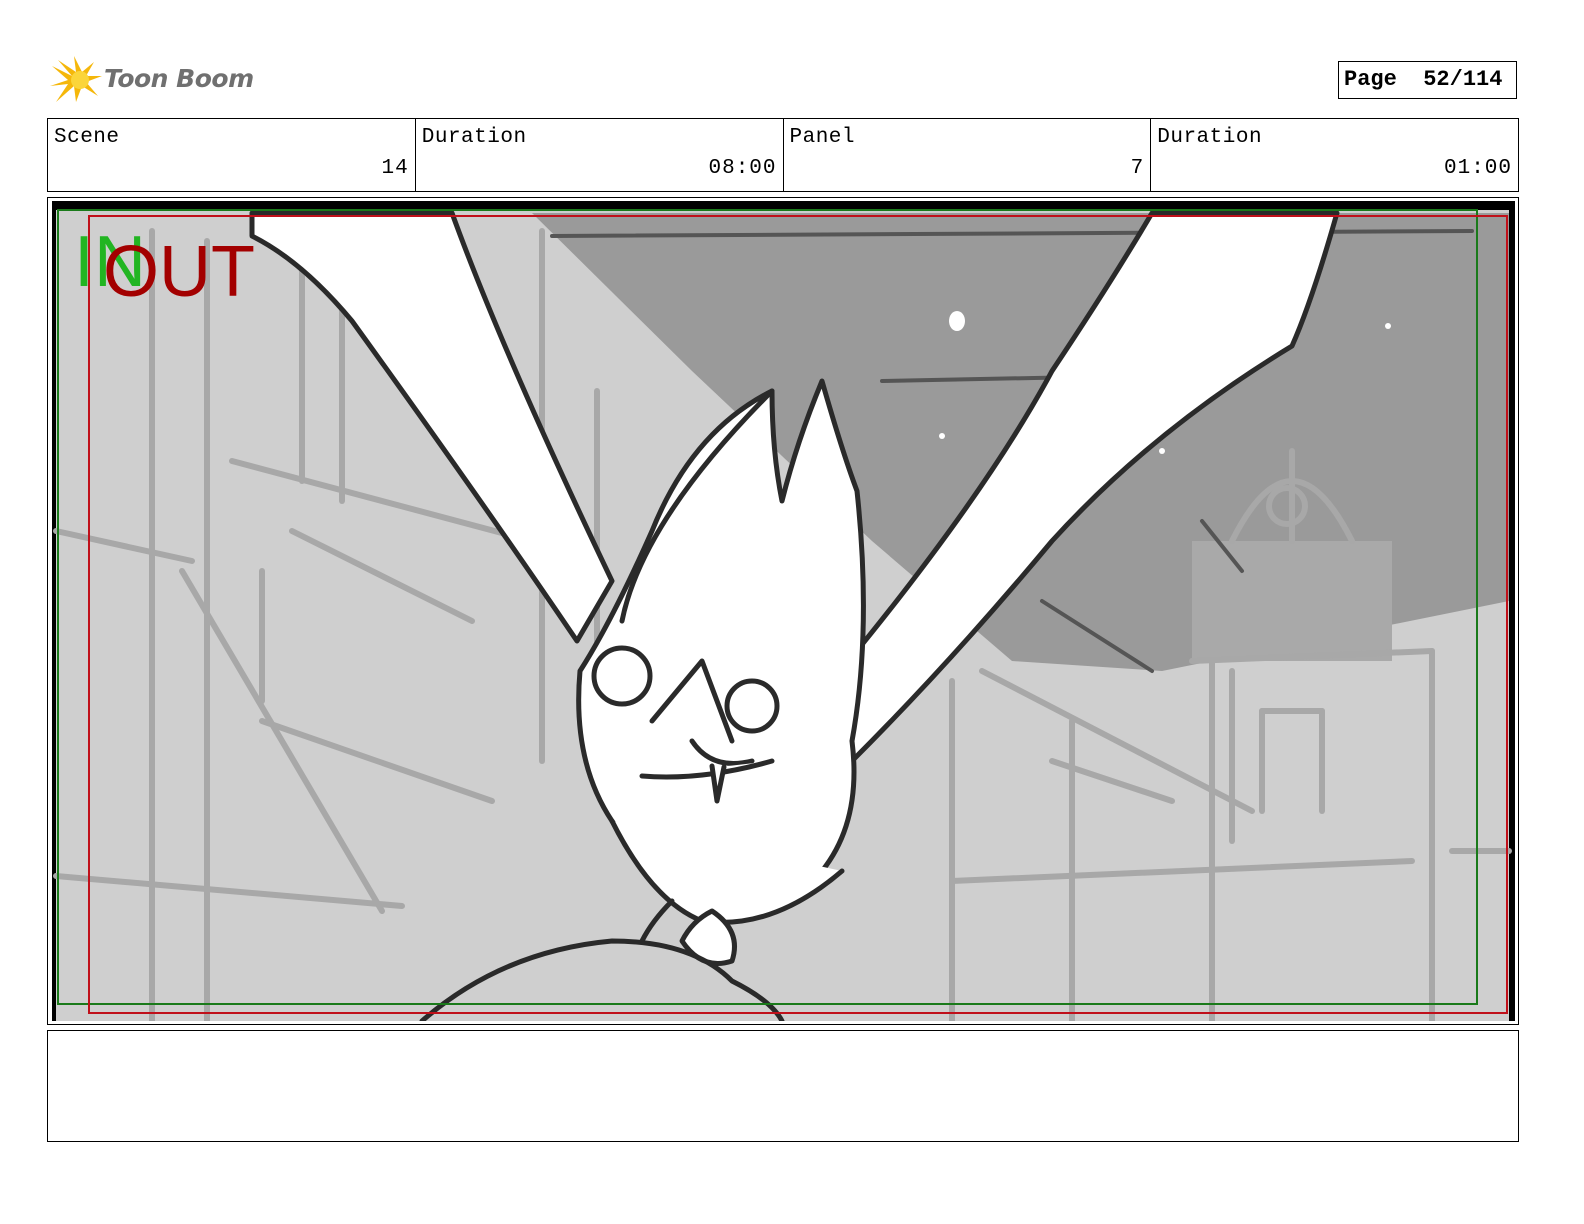 The width and height of the screenshot is (1584, 1224). What do you see at coordinates (76, 79) in the screenshot?
I see `starburst-icon` at bounding box center [76, 79].